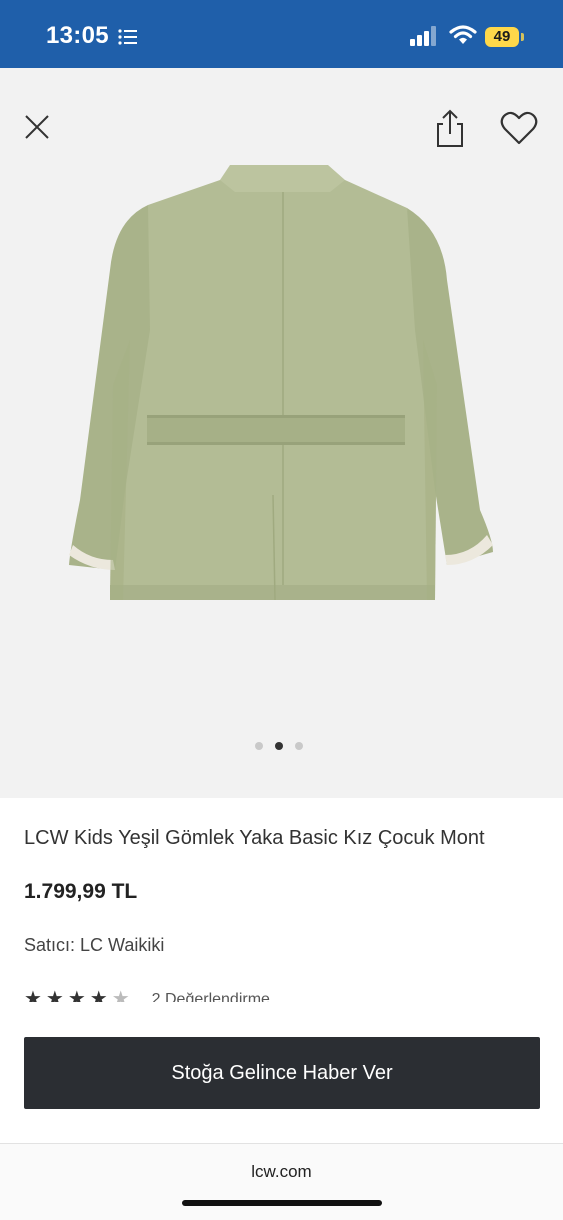 This screenshot has width=563, height=1220. I want to click on gallery-pagination, so click(279, 746).